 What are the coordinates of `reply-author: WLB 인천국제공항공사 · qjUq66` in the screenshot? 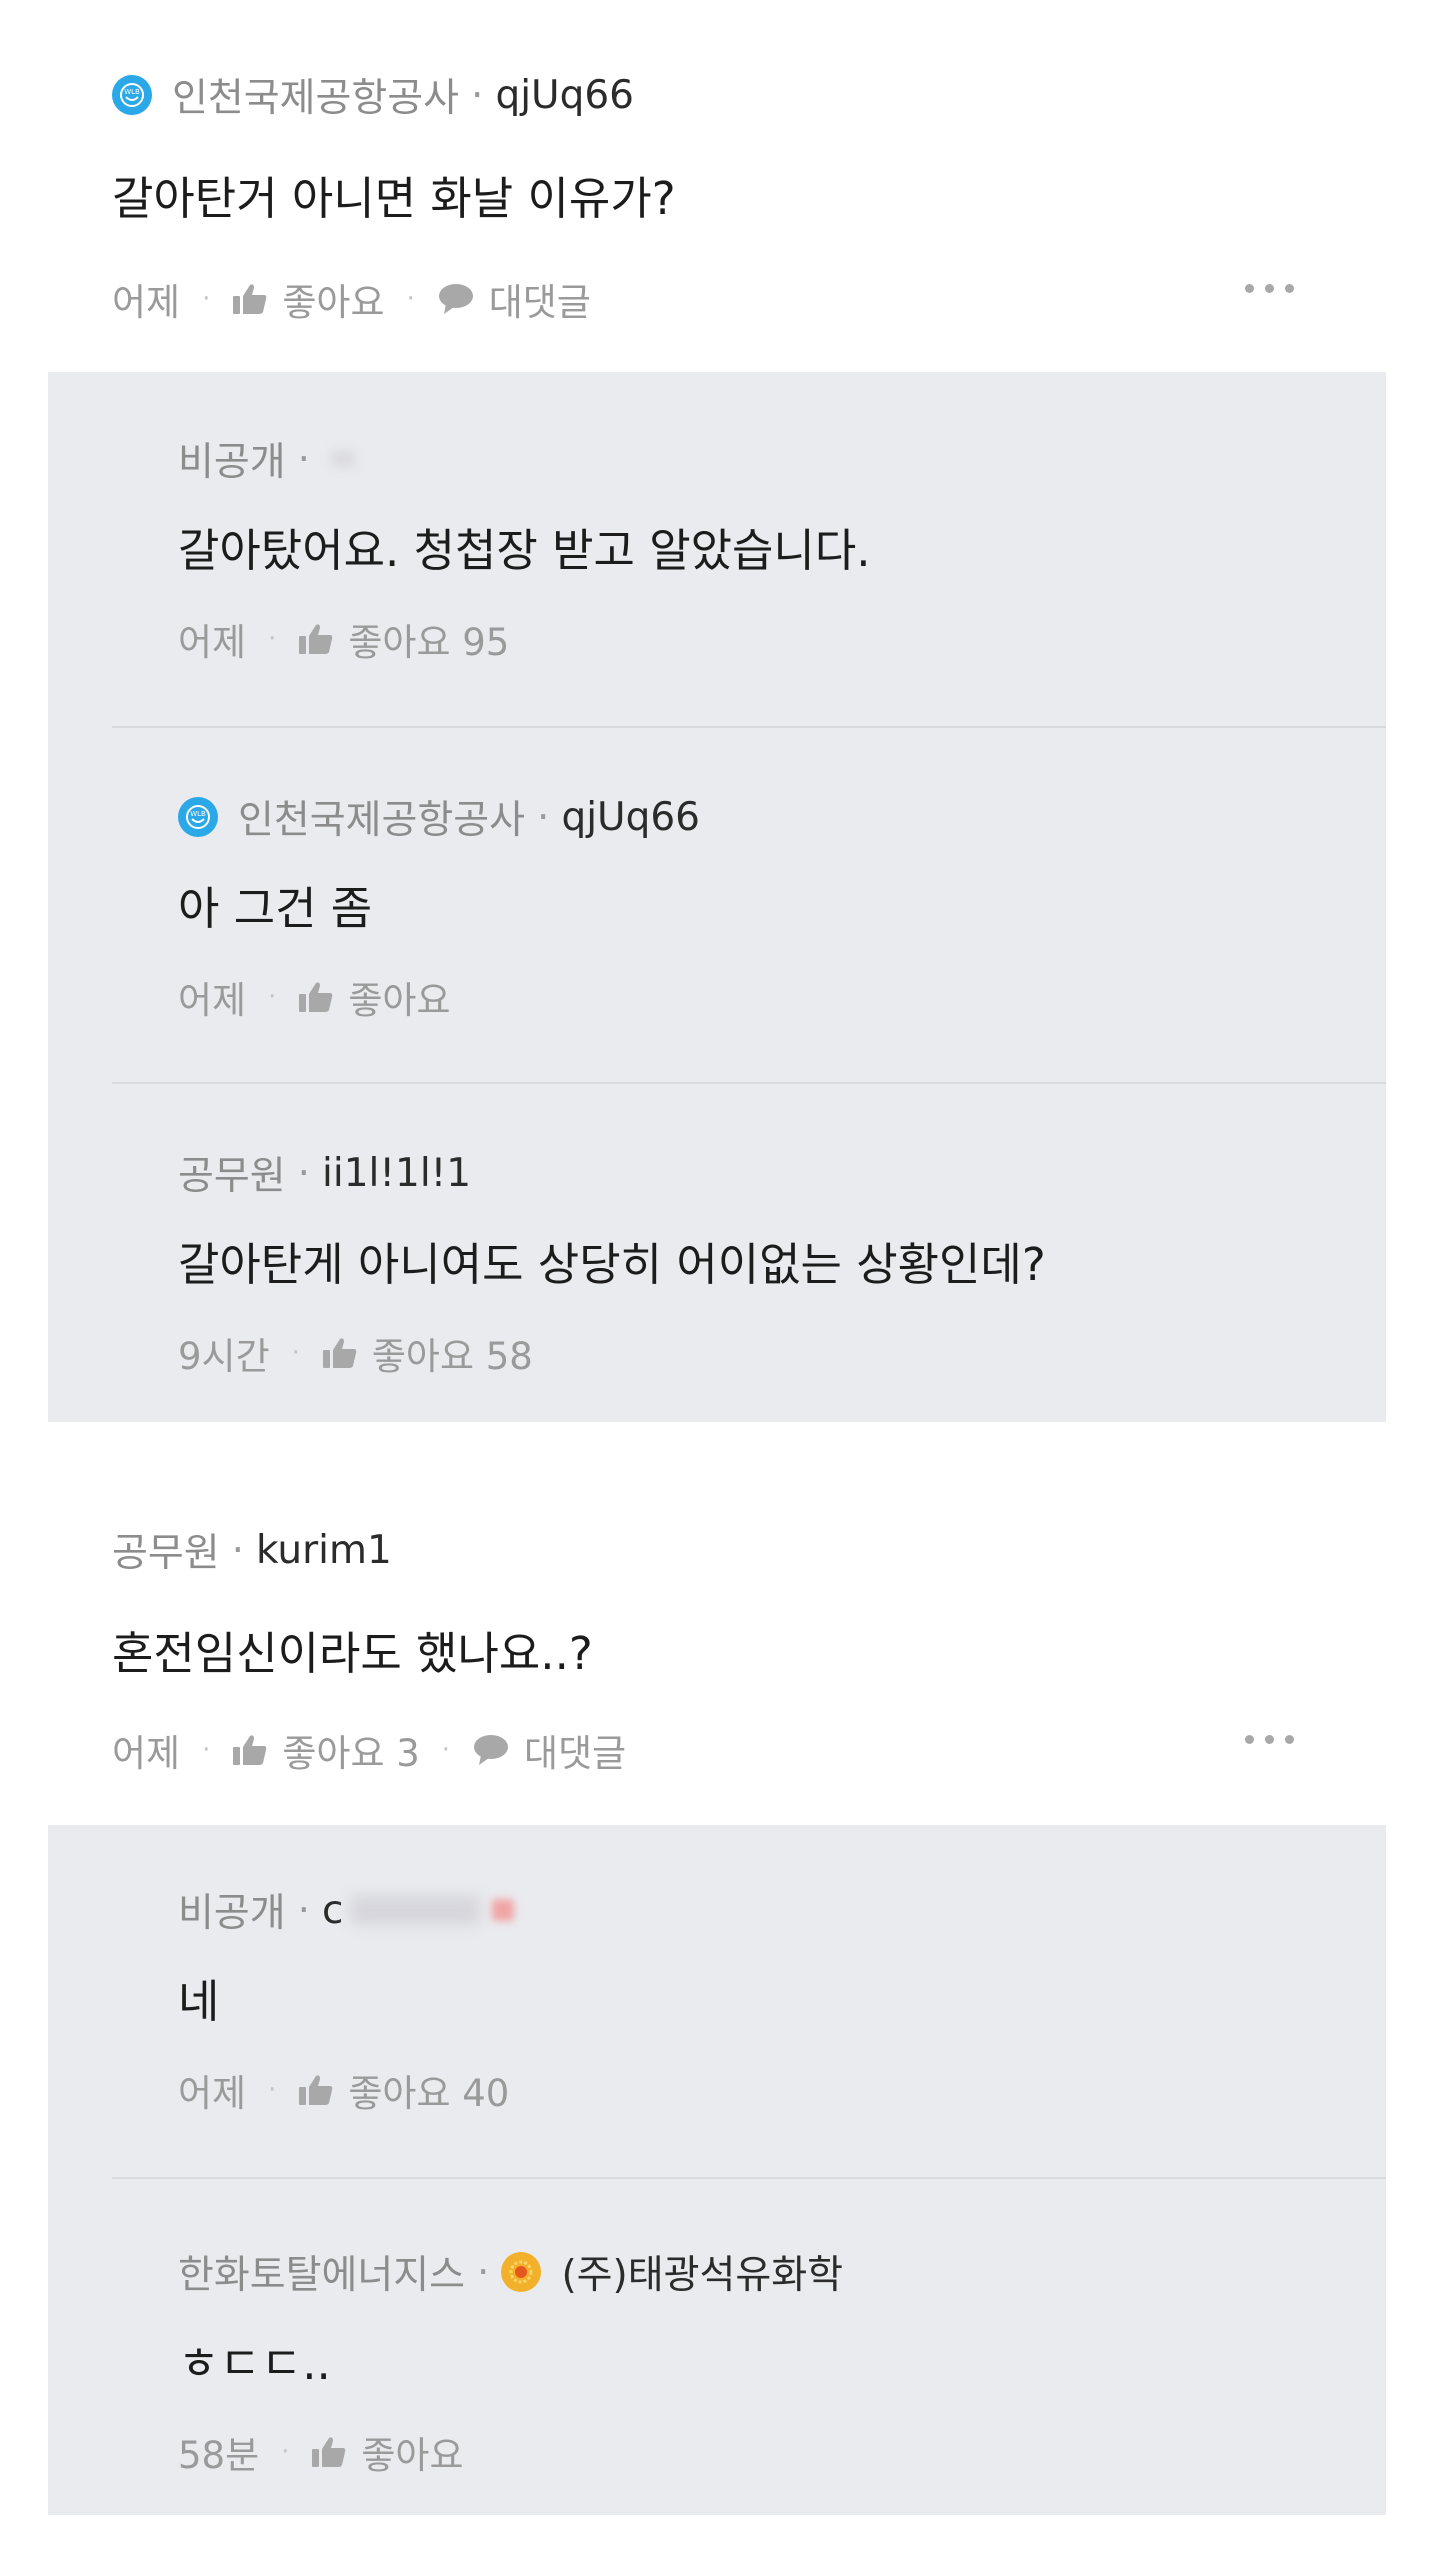 It's located at (439, 817).